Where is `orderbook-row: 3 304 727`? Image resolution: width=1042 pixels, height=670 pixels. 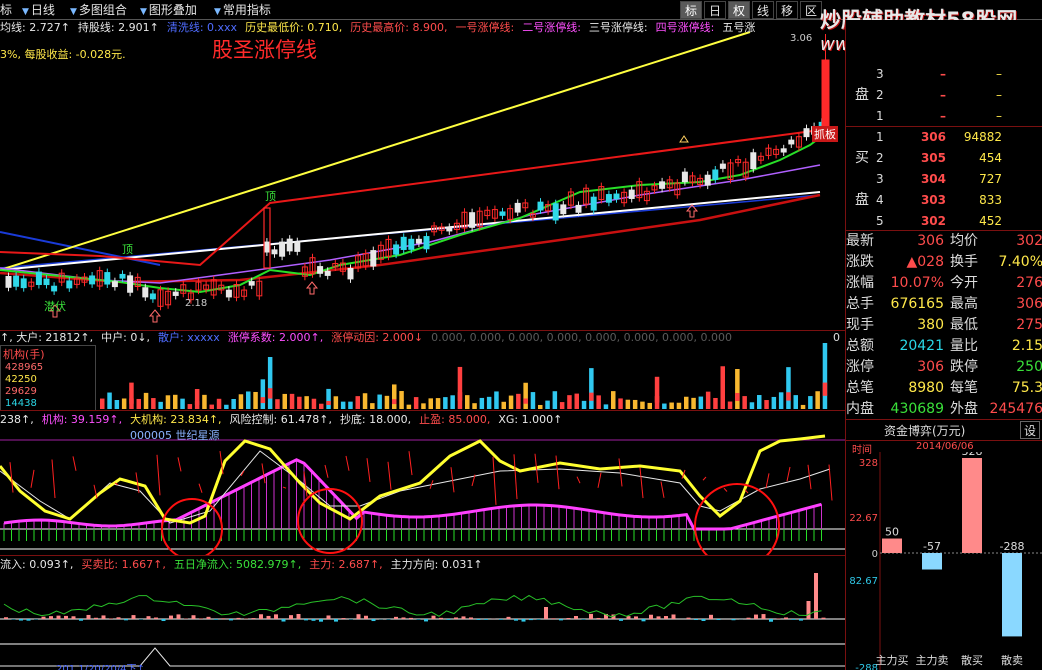 orderbook-row: 3 304 727 is located at coordinates (944, 179).